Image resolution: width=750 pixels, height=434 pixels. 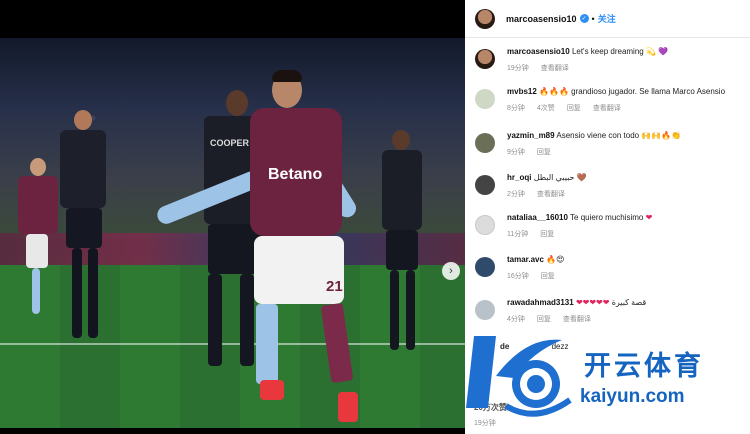 I want to click on comment-time: 11分钟, so click(x=518, y=234).